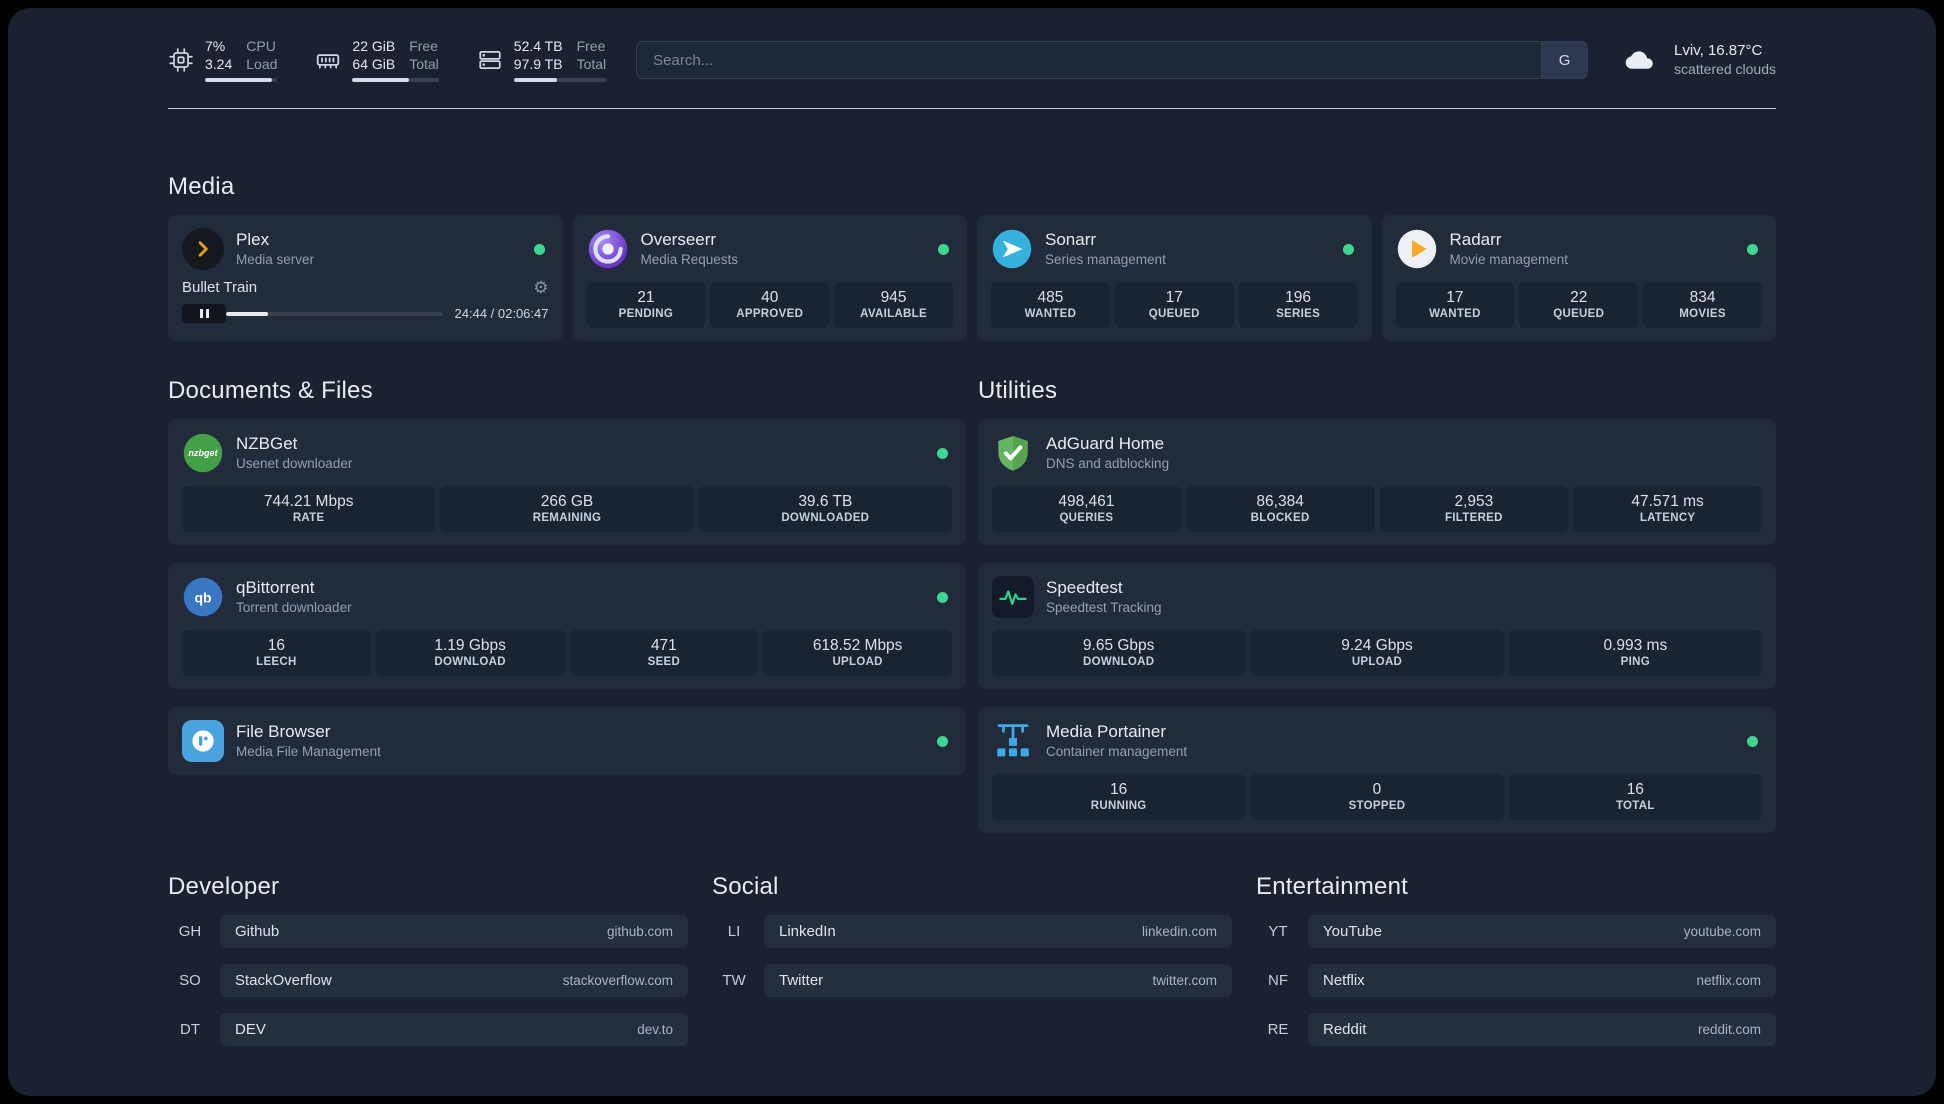 The height and width of the screenshot is (1104, 1944). Describe the element at coordinates (241, 80) in the screenshot. I see `cpu-usage-bar` at that location.